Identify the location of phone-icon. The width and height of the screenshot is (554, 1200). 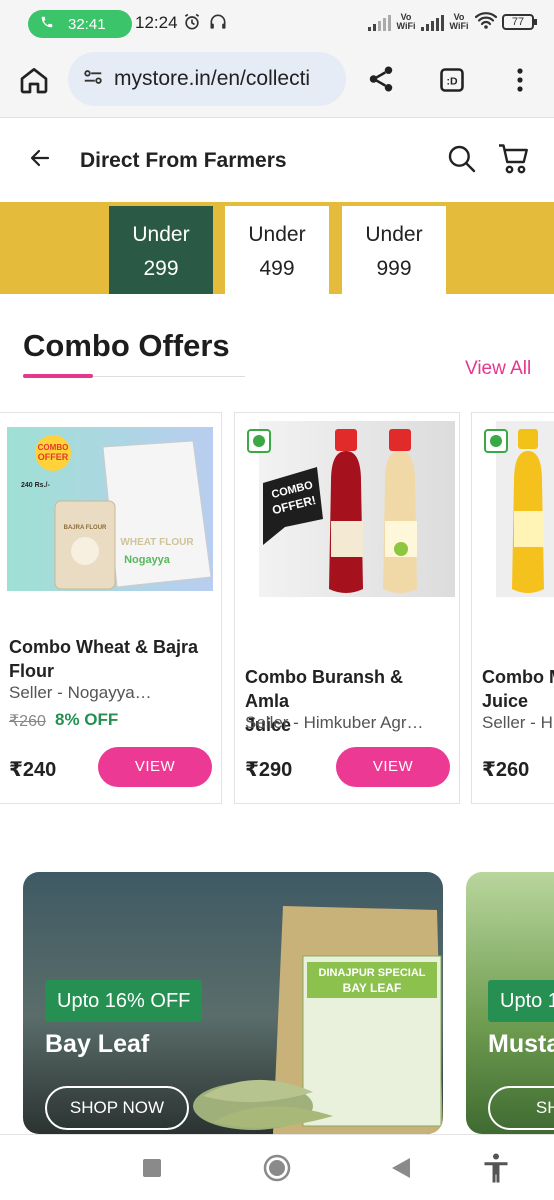
(47, 24).